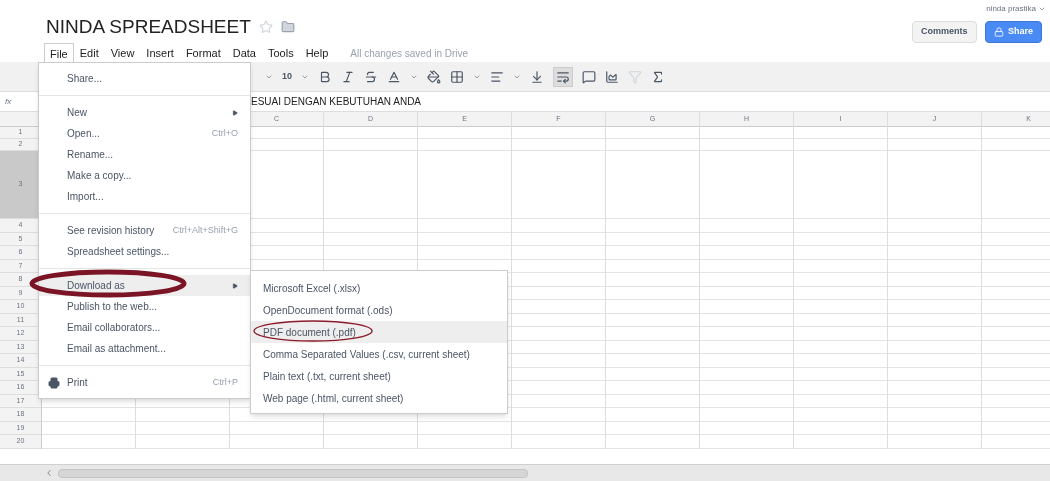 Image resolution: width=1050 pixels, height=481 pixels. I want to click on menu-item: See revision history Ctrl+Alt+Shift+G, so click(144, 230).